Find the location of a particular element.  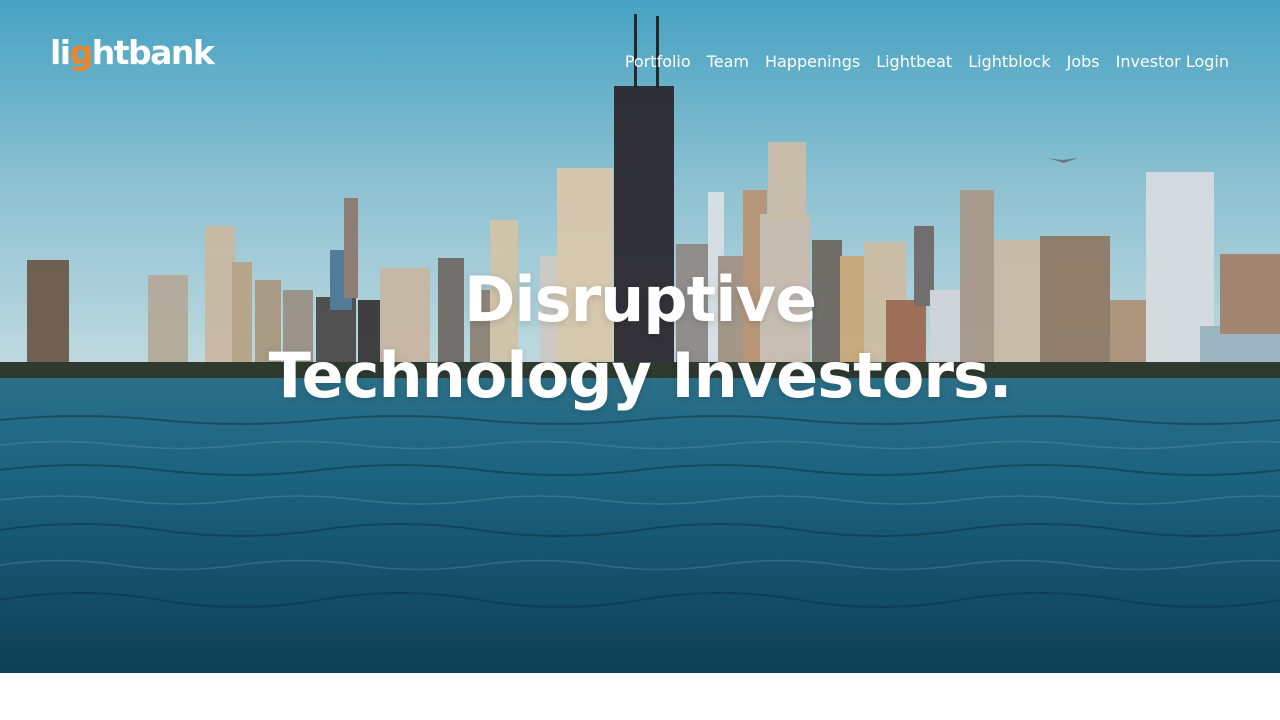

nav-item-happenings: Happenings is located at coordinates (812, 62).